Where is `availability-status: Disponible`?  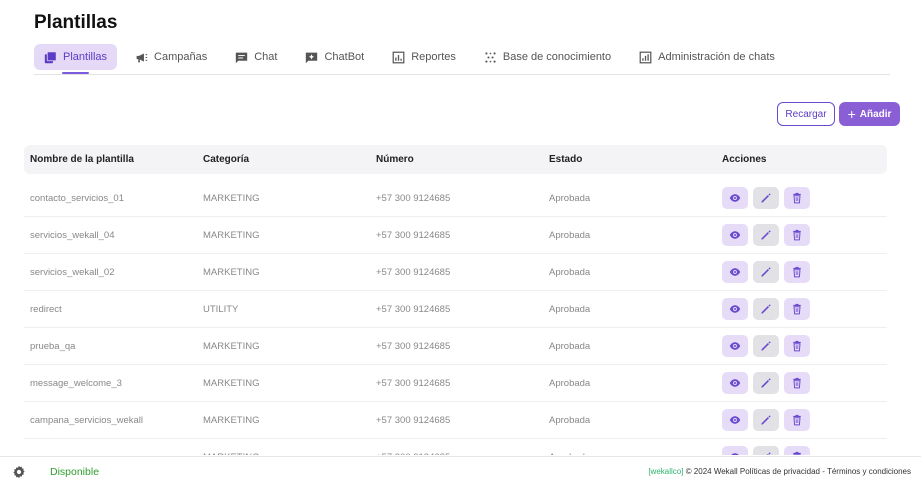 availability-status: Disponible is located at coordinates (74, 472).